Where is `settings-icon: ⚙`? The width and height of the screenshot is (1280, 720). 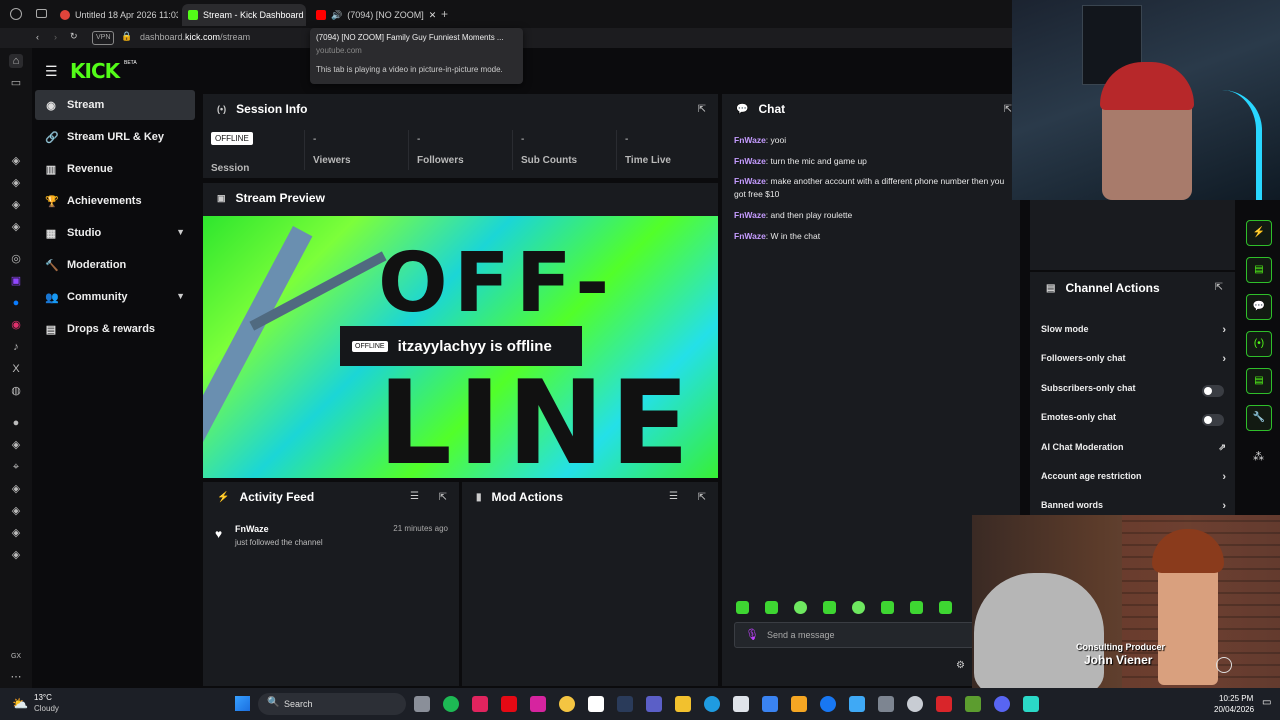 settings-icon: ⚙ is located at coordinates (960, 665).